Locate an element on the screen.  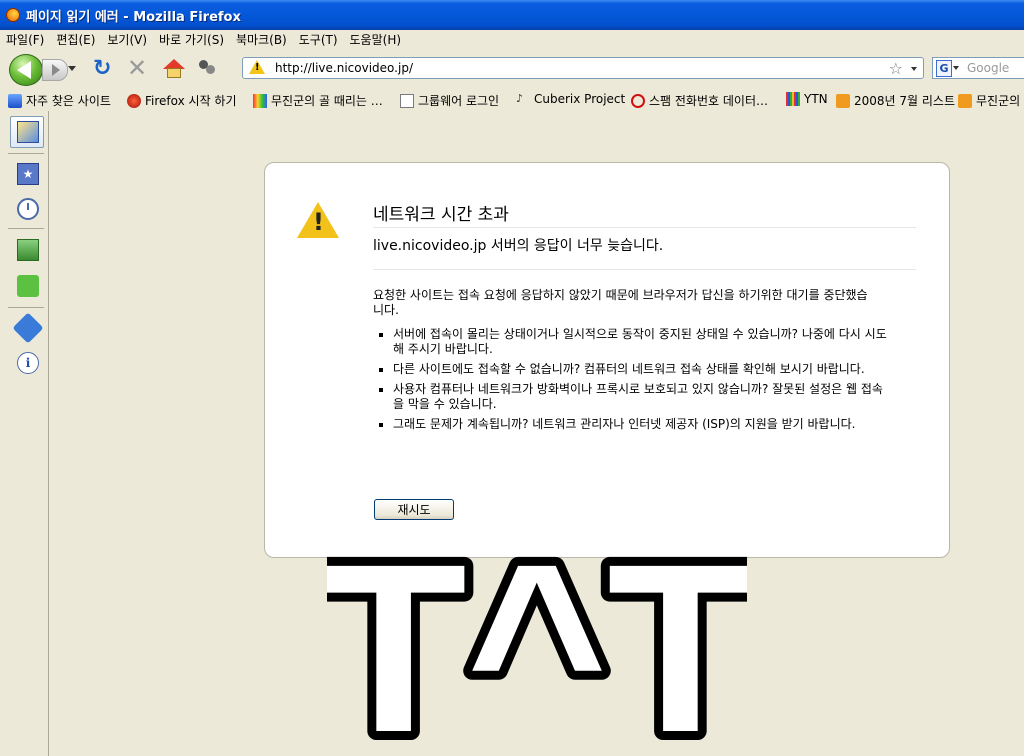
addons-icon is located at coordinates (28, 286).